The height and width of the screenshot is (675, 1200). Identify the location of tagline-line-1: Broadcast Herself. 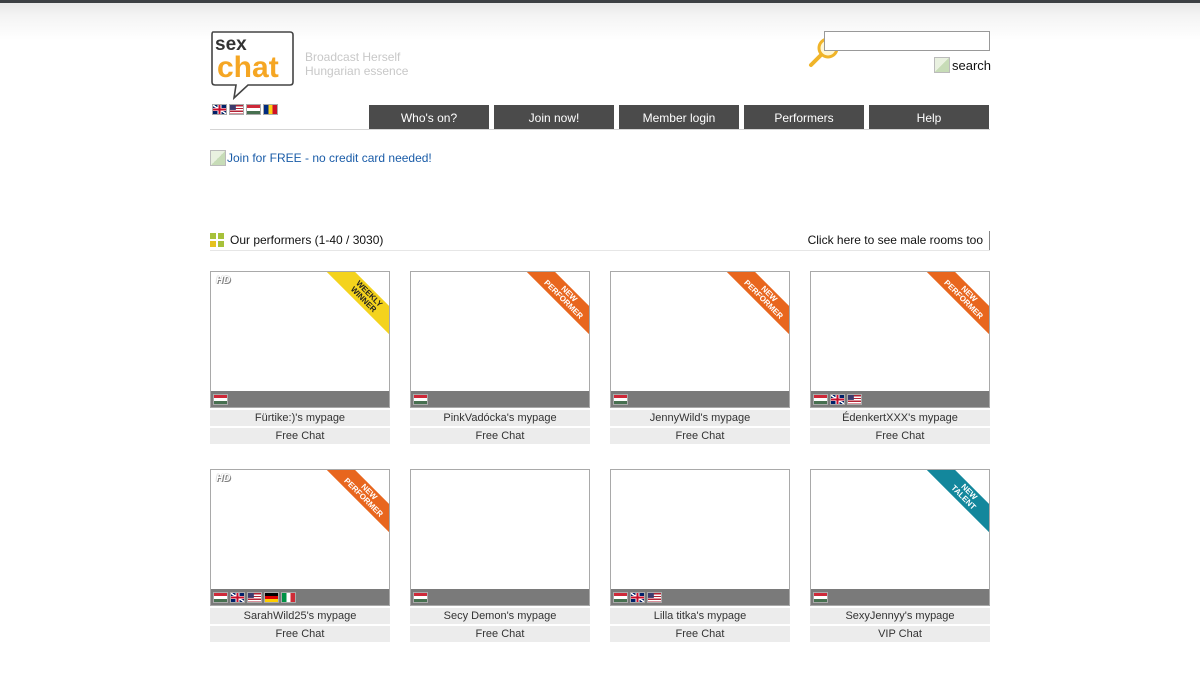
(353, 57).